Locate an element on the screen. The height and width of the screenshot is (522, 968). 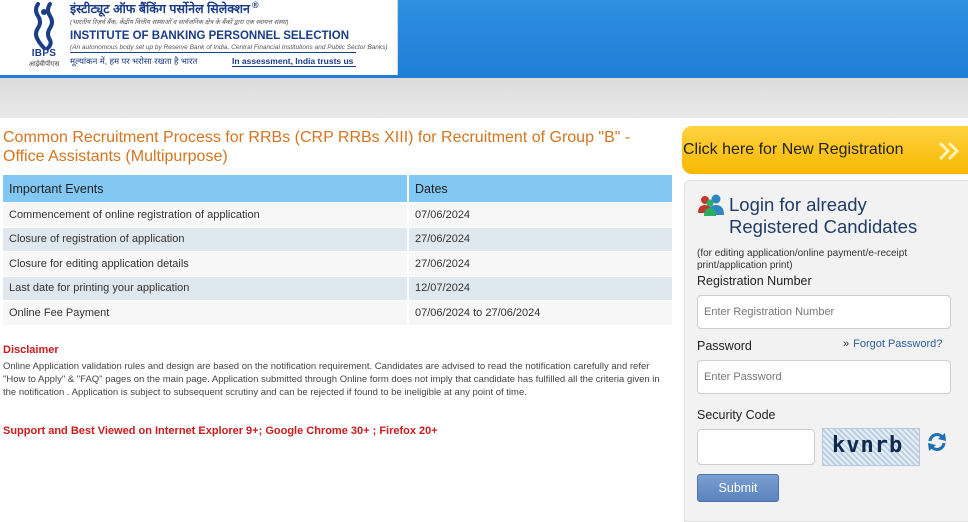
registration-number-label: Registration Number is located at coordinates (754, 281).